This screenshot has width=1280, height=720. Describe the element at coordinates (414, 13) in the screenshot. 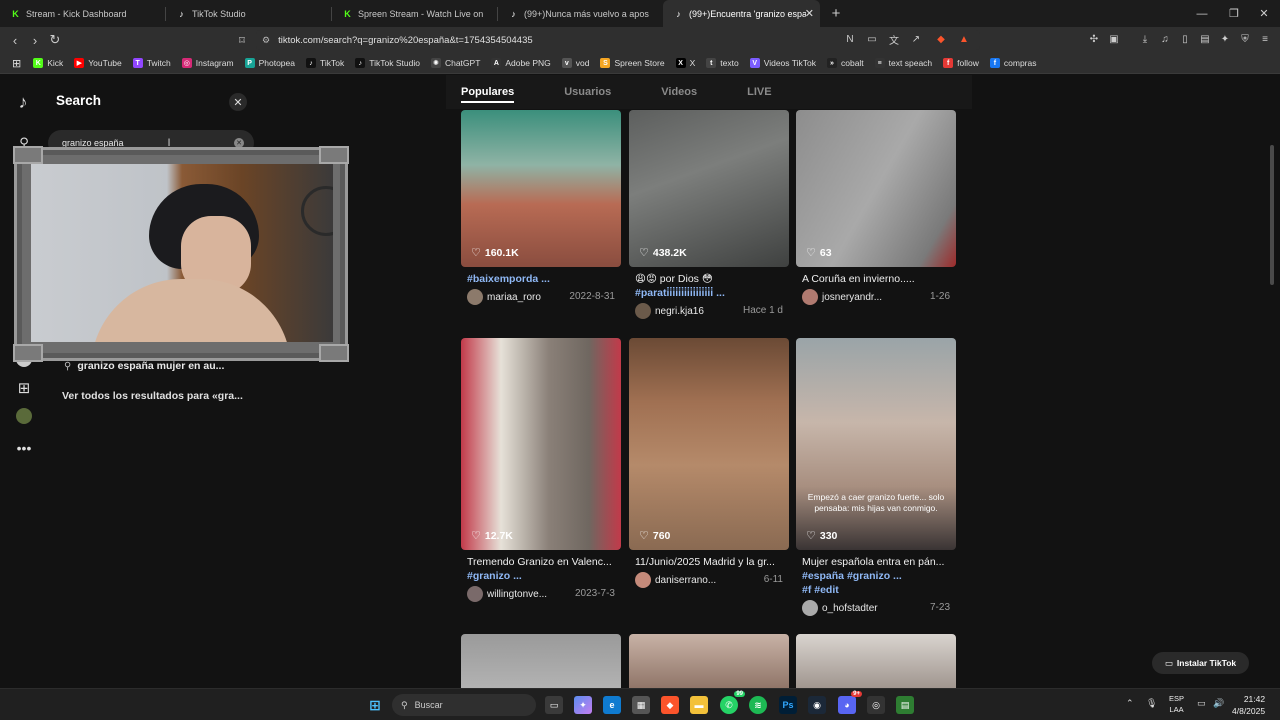

I see `browser-tab: K Spreen Stream - Watch Live on Kick` at that location.